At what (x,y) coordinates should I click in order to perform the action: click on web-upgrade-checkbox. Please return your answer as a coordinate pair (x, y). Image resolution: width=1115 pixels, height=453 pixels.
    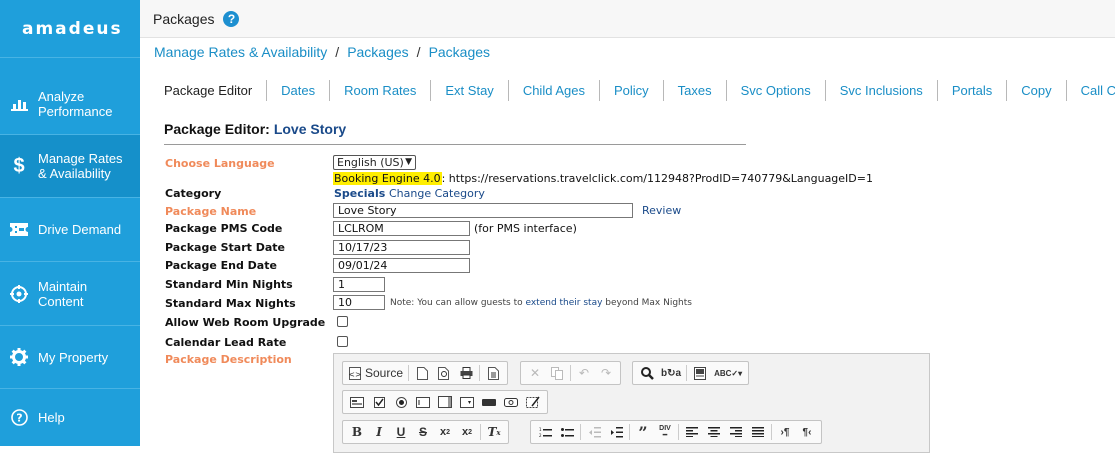
    Looking at the image, I should click on (342, 321).